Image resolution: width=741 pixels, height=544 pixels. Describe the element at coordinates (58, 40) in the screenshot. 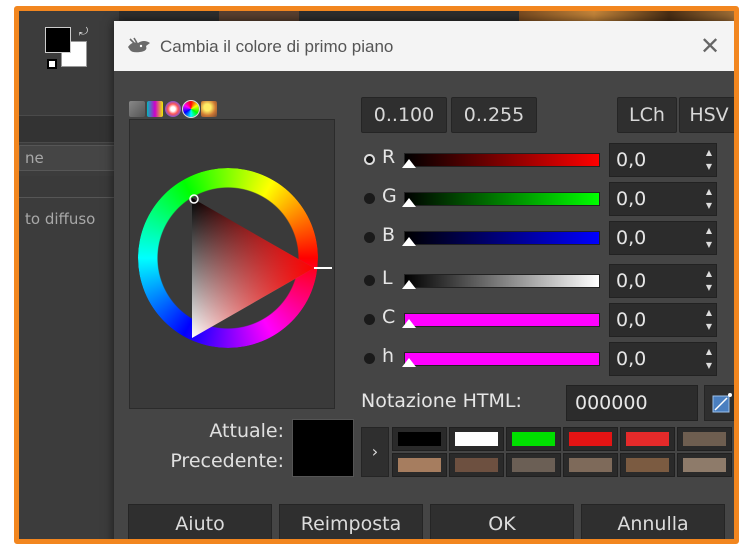

I see `foreground-color-swatch` at that location.